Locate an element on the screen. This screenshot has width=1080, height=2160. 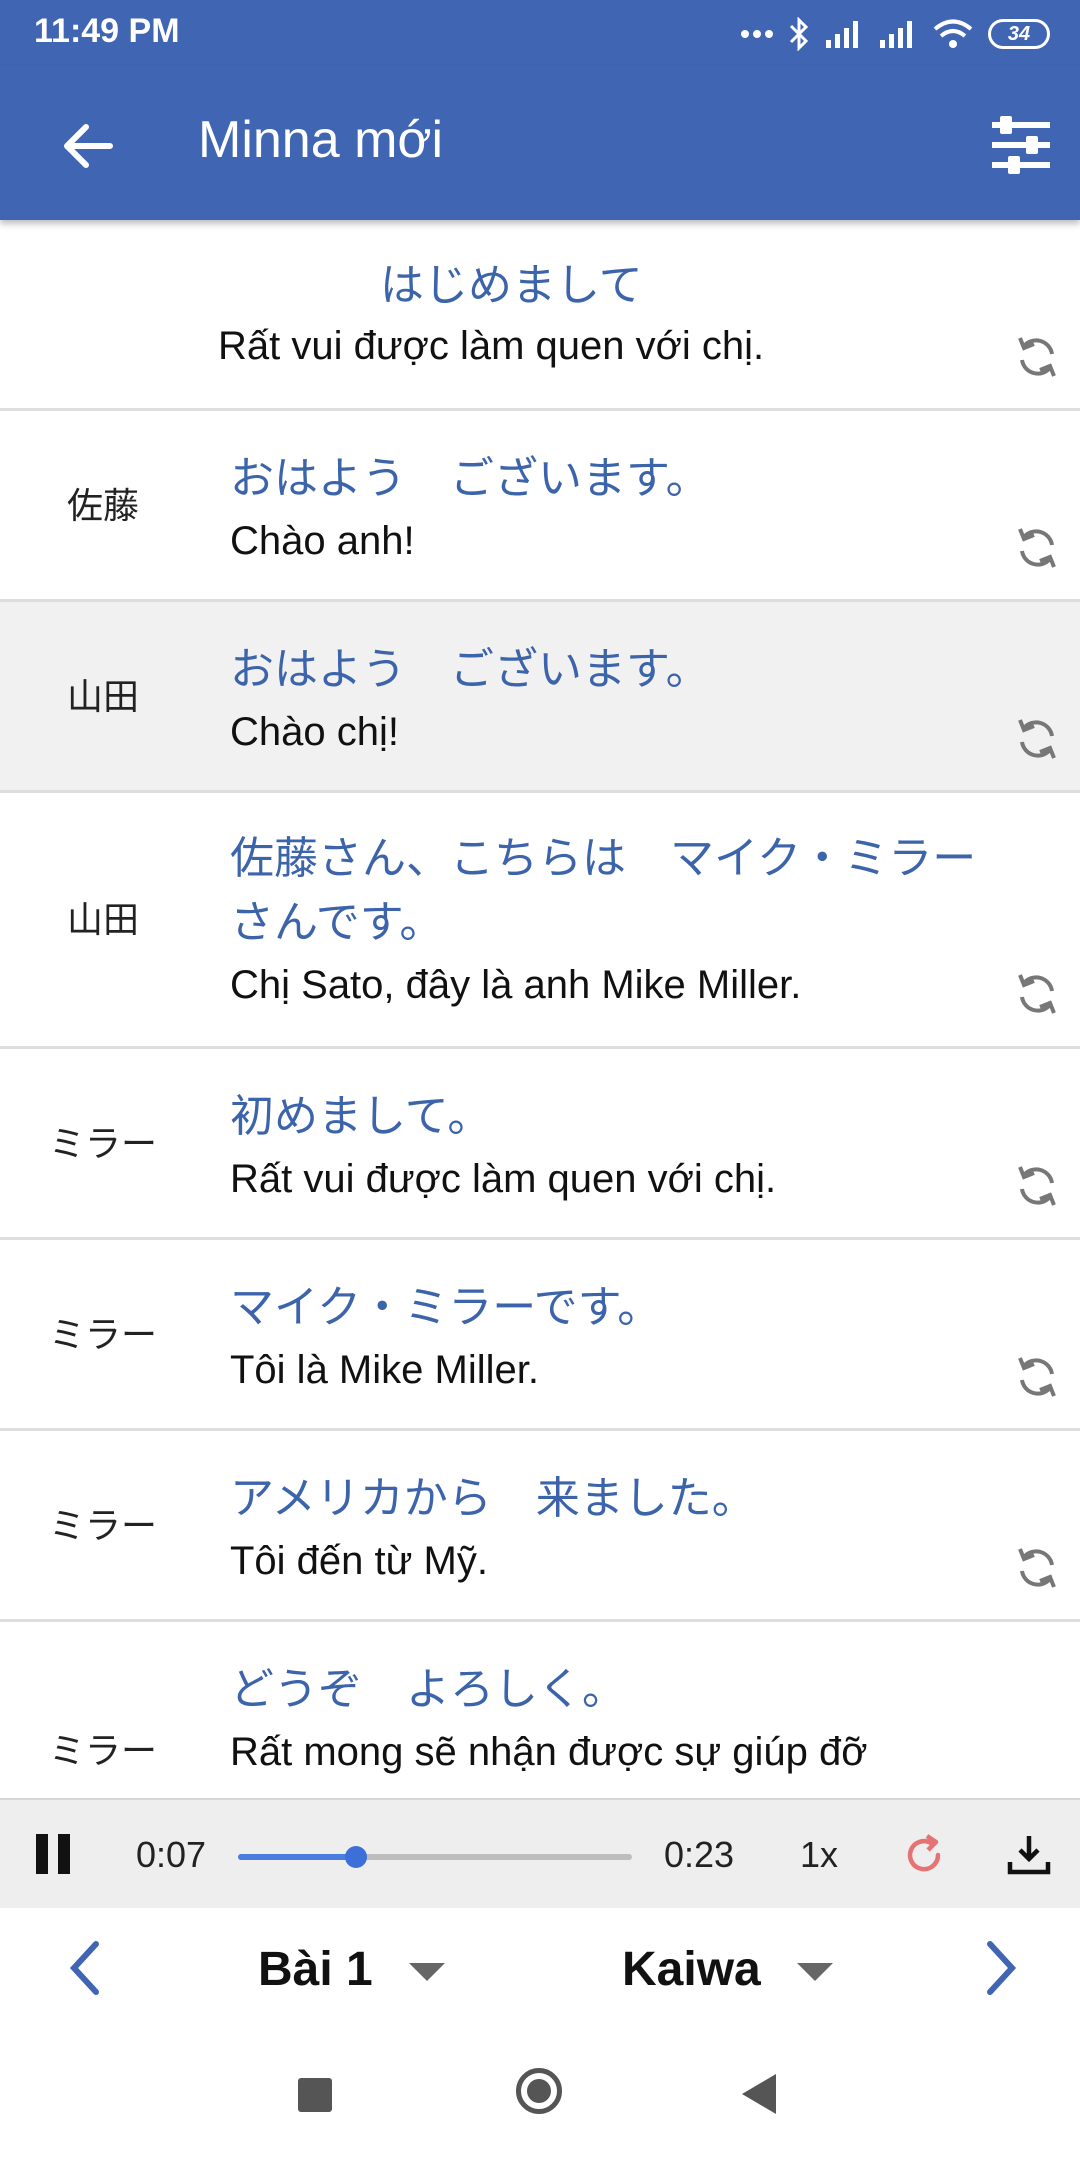
page-title: Minna mới is located at coordinates (321, 140).